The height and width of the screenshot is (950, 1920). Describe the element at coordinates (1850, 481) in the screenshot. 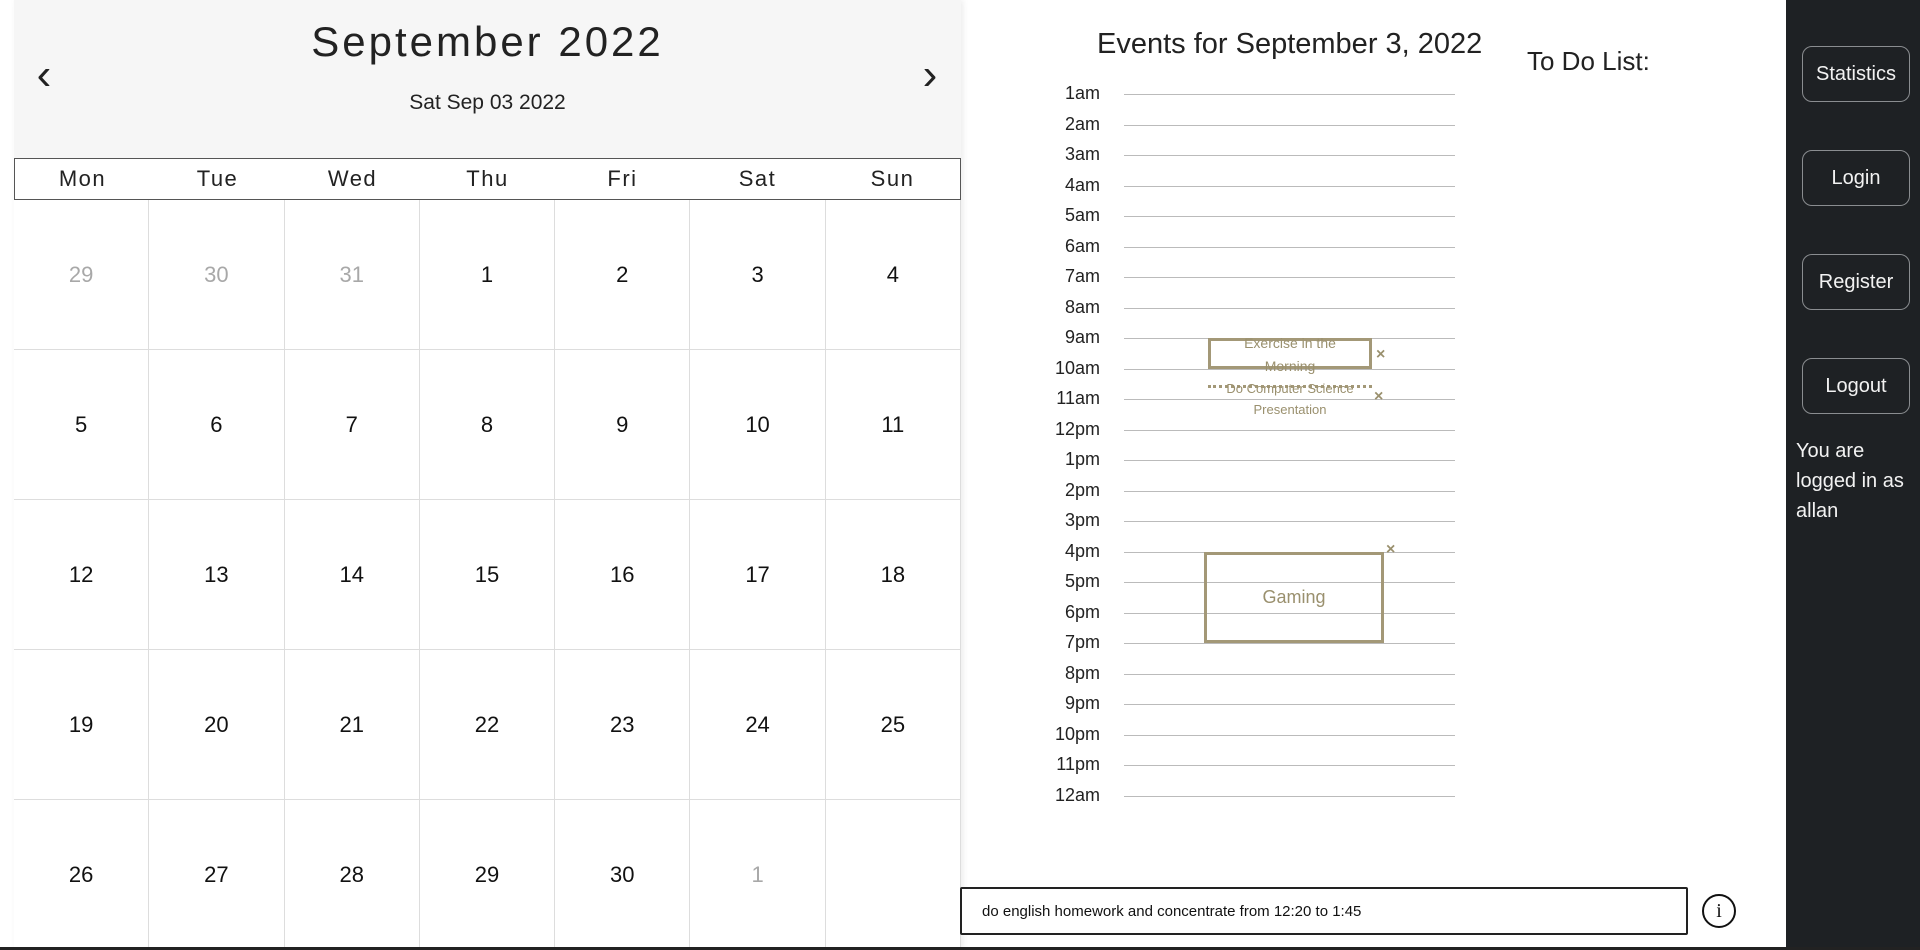

I see `login-status: You are logged in as allan` at that location.